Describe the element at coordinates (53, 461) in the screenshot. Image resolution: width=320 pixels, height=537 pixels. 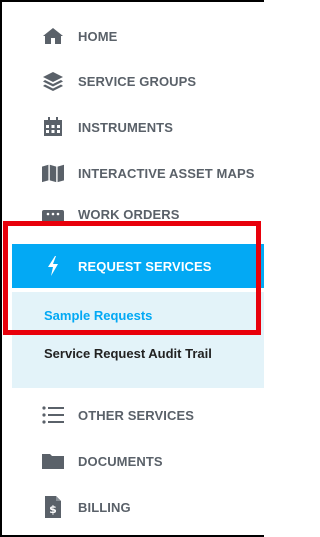
I see `folder-icon` at that location.